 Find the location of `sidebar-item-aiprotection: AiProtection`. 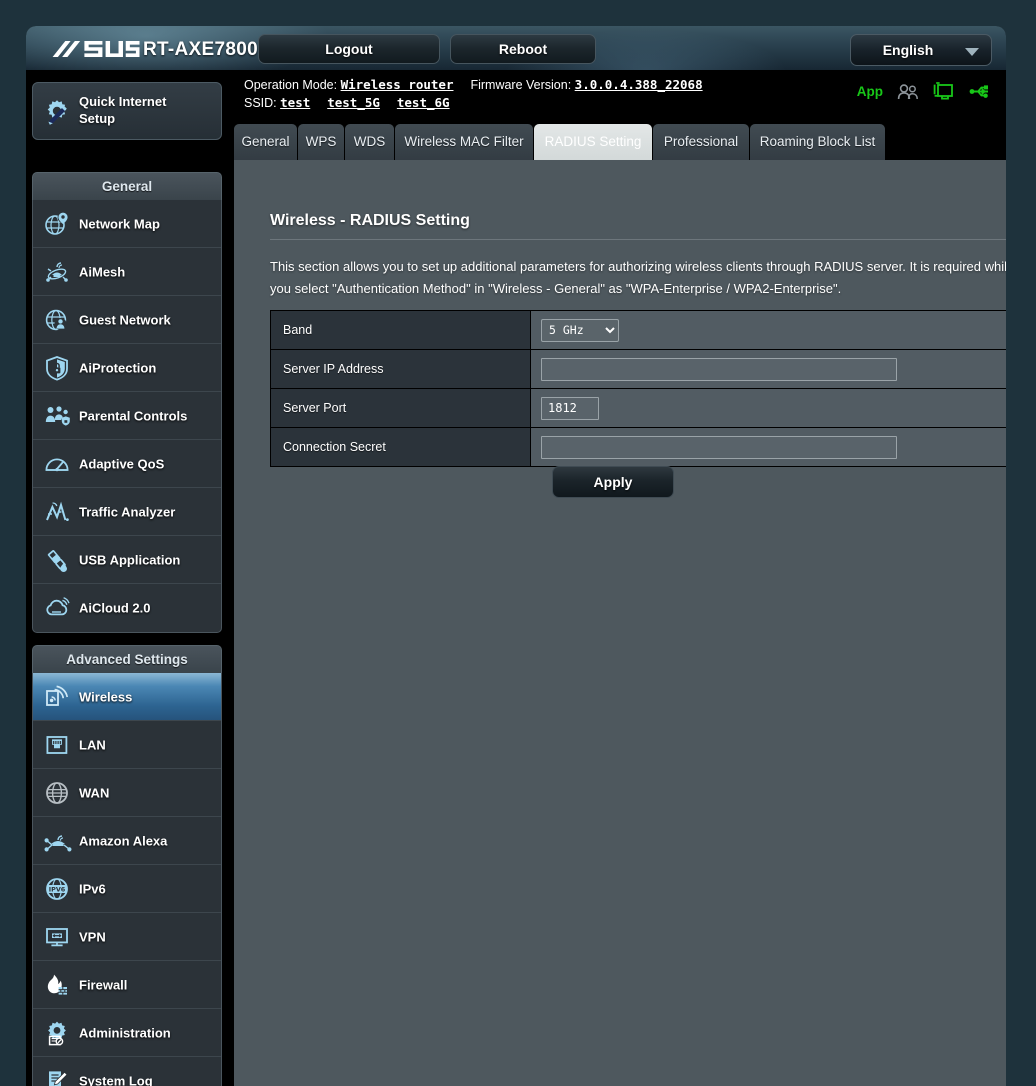

sidebar-item-aiprotection: AiProtection is located at coordinates (127, 368).